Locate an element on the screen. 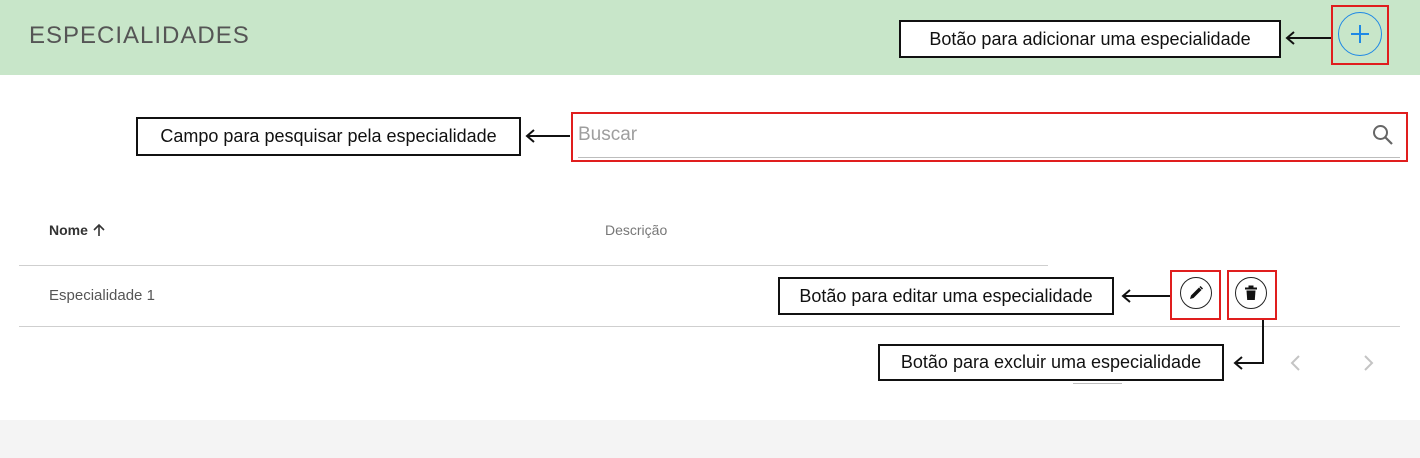  annotation-delete-button: Botão para excluir uma especialidade is located at coordinates (1051, 362).